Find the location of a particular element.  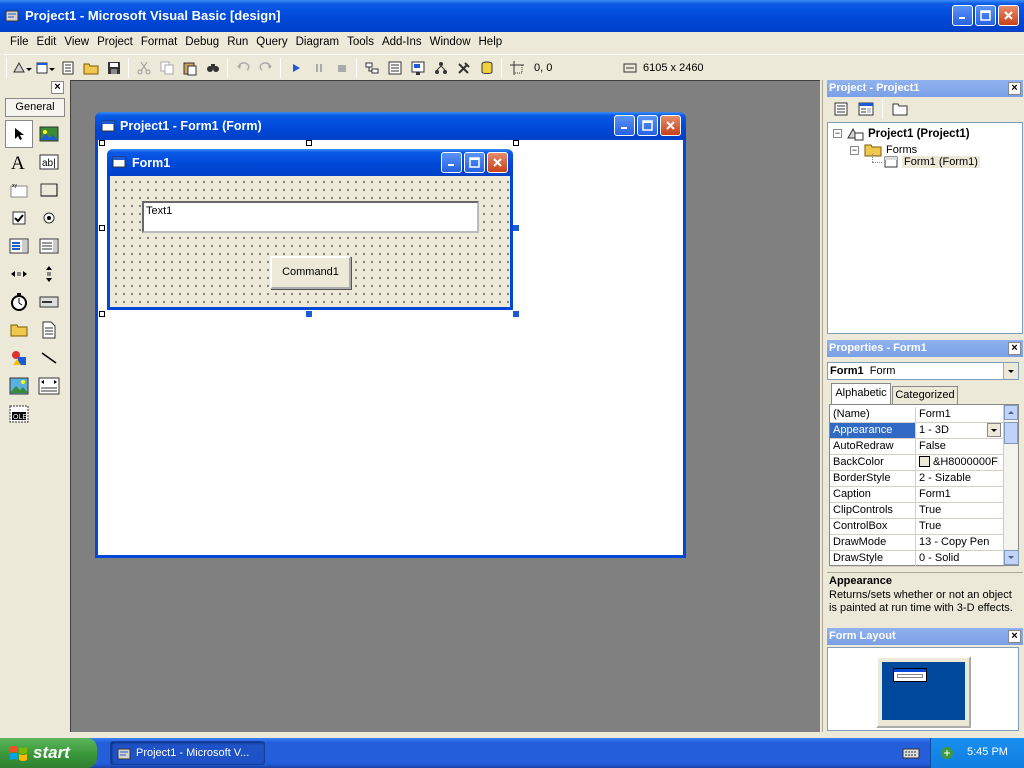

filelistbox-tool-icon is located at coordinates (49, 330).